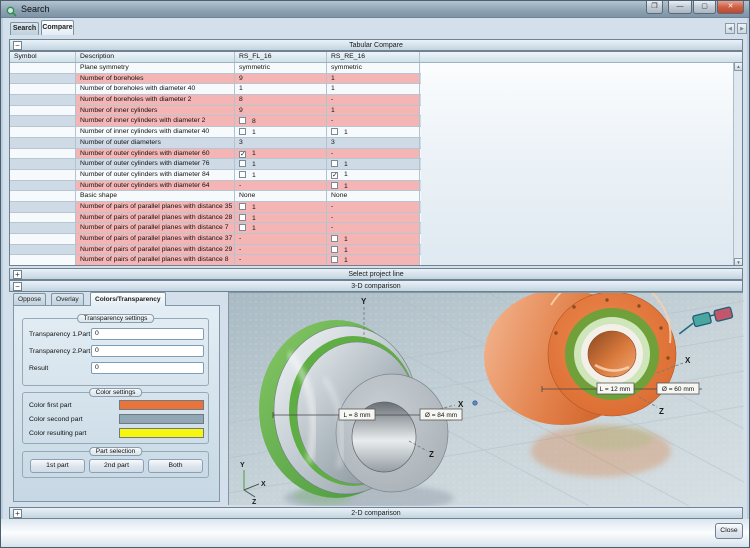  What do you see at coordinates (147, 334) in the screenshot?
I see `transparency-1-input: 0` at bounding box center [147, 334].